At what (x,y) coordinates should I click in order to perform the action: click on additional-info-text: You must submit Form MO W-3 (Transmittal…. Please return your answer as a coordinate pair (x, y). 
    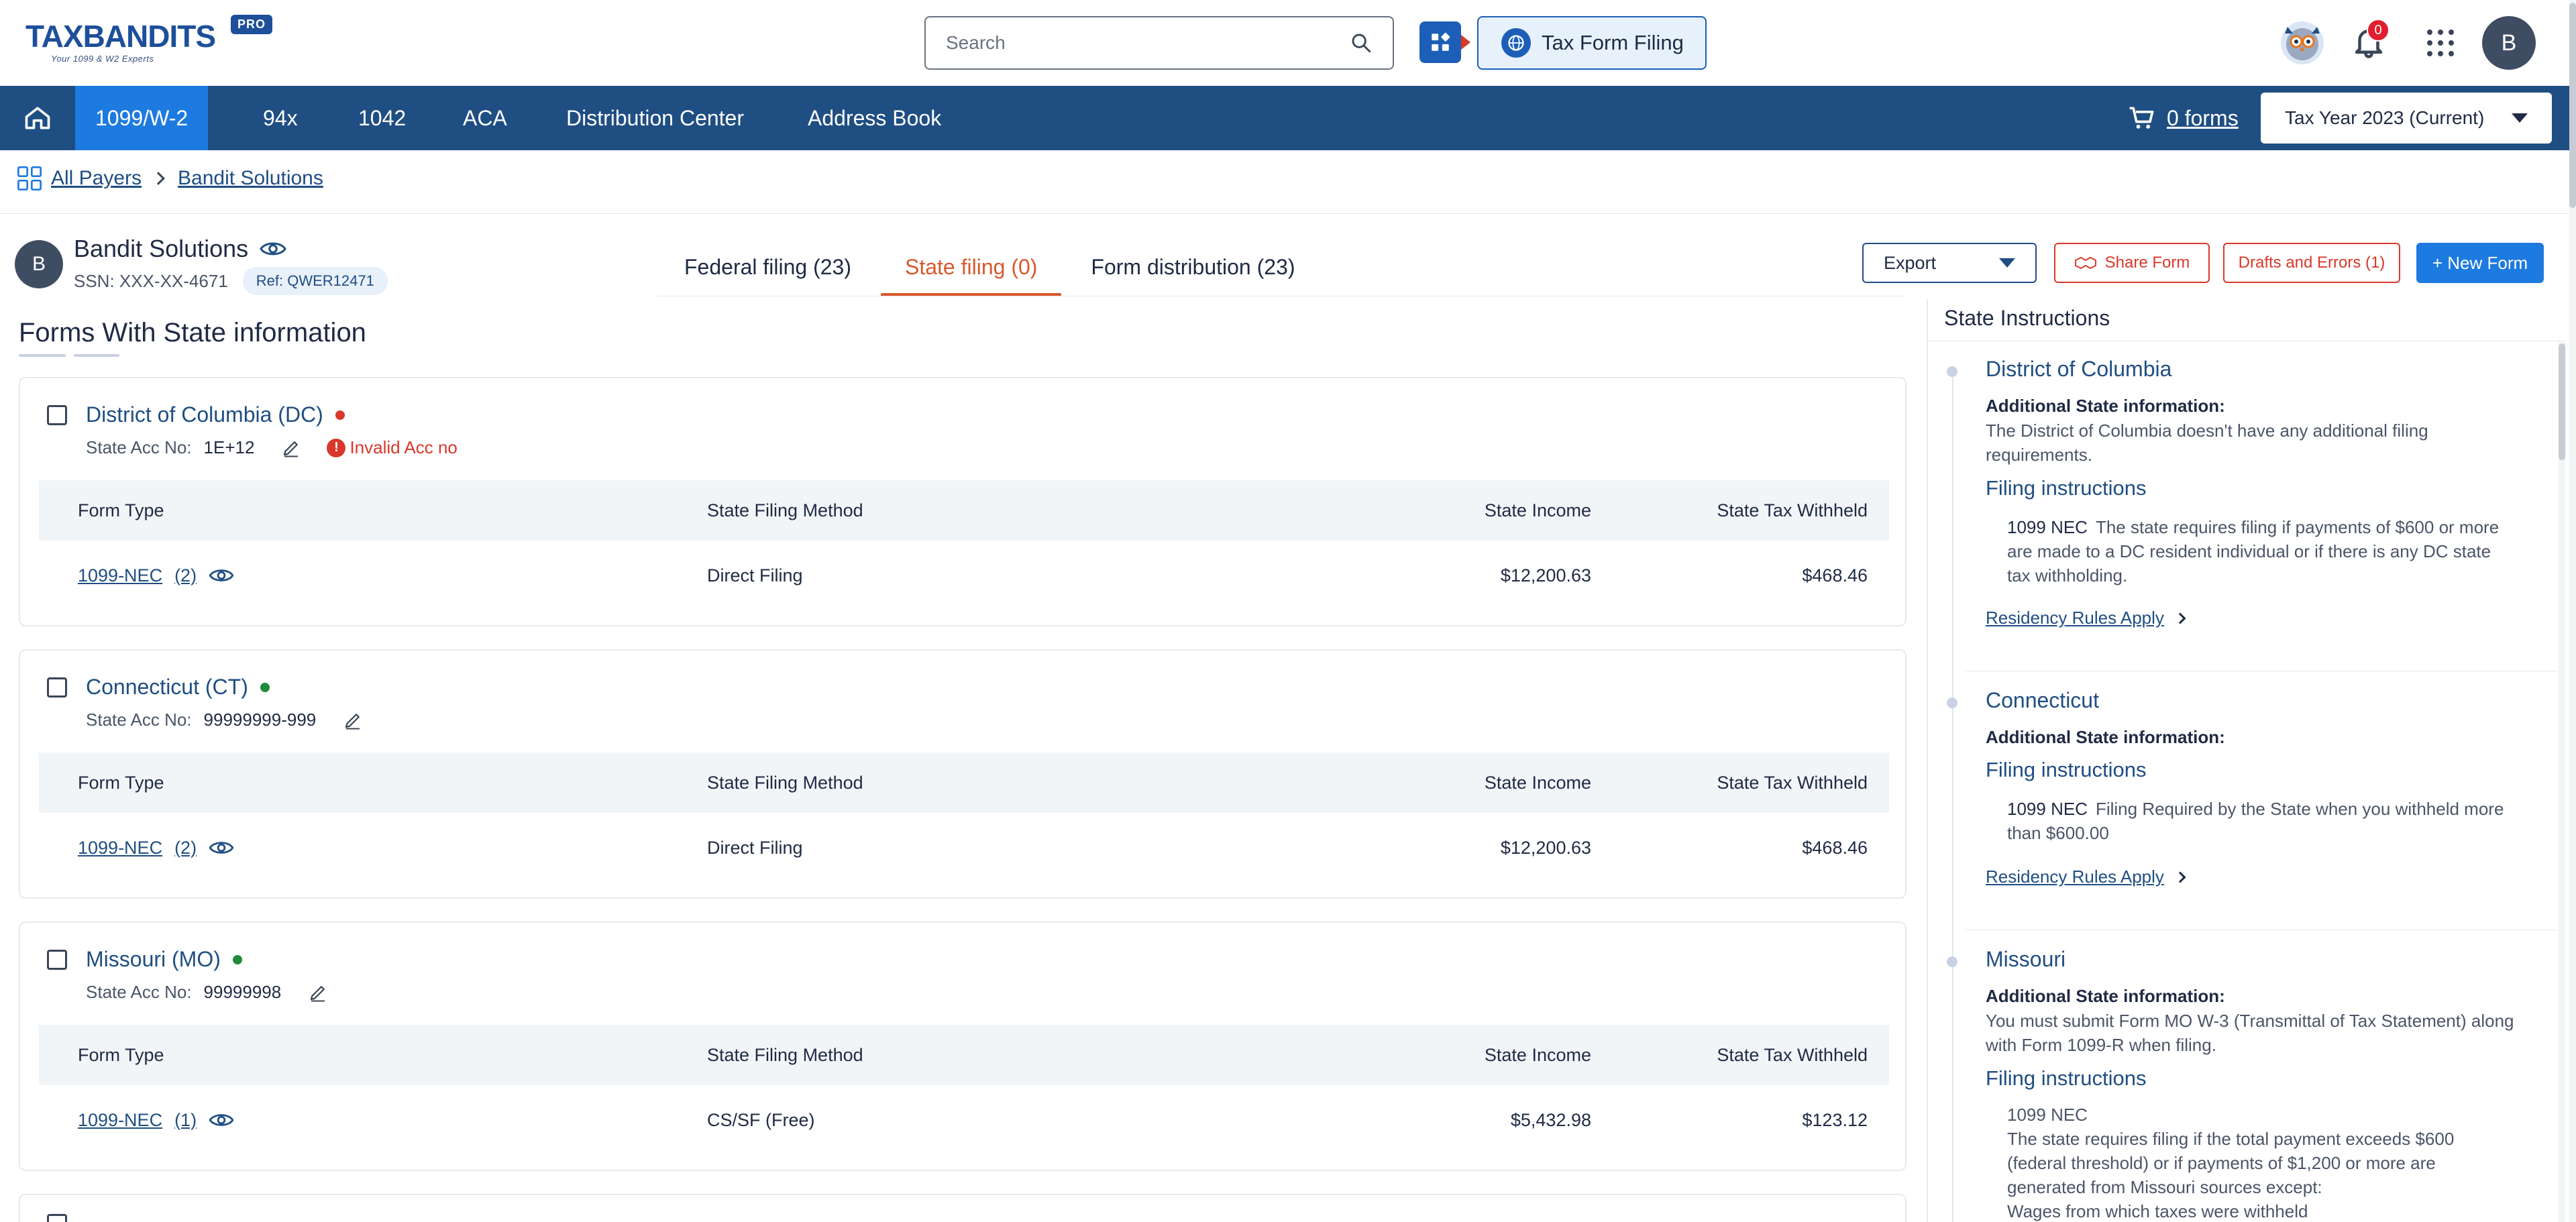
    Looking at the image, I should click on (2250, 1033).